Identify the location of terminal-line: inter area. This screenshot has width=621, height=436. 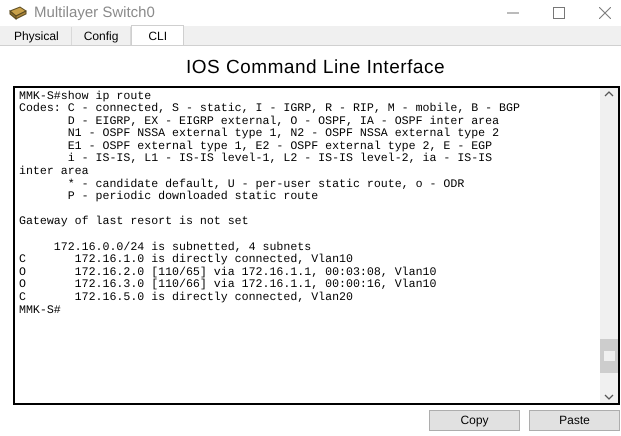
(54, 172).